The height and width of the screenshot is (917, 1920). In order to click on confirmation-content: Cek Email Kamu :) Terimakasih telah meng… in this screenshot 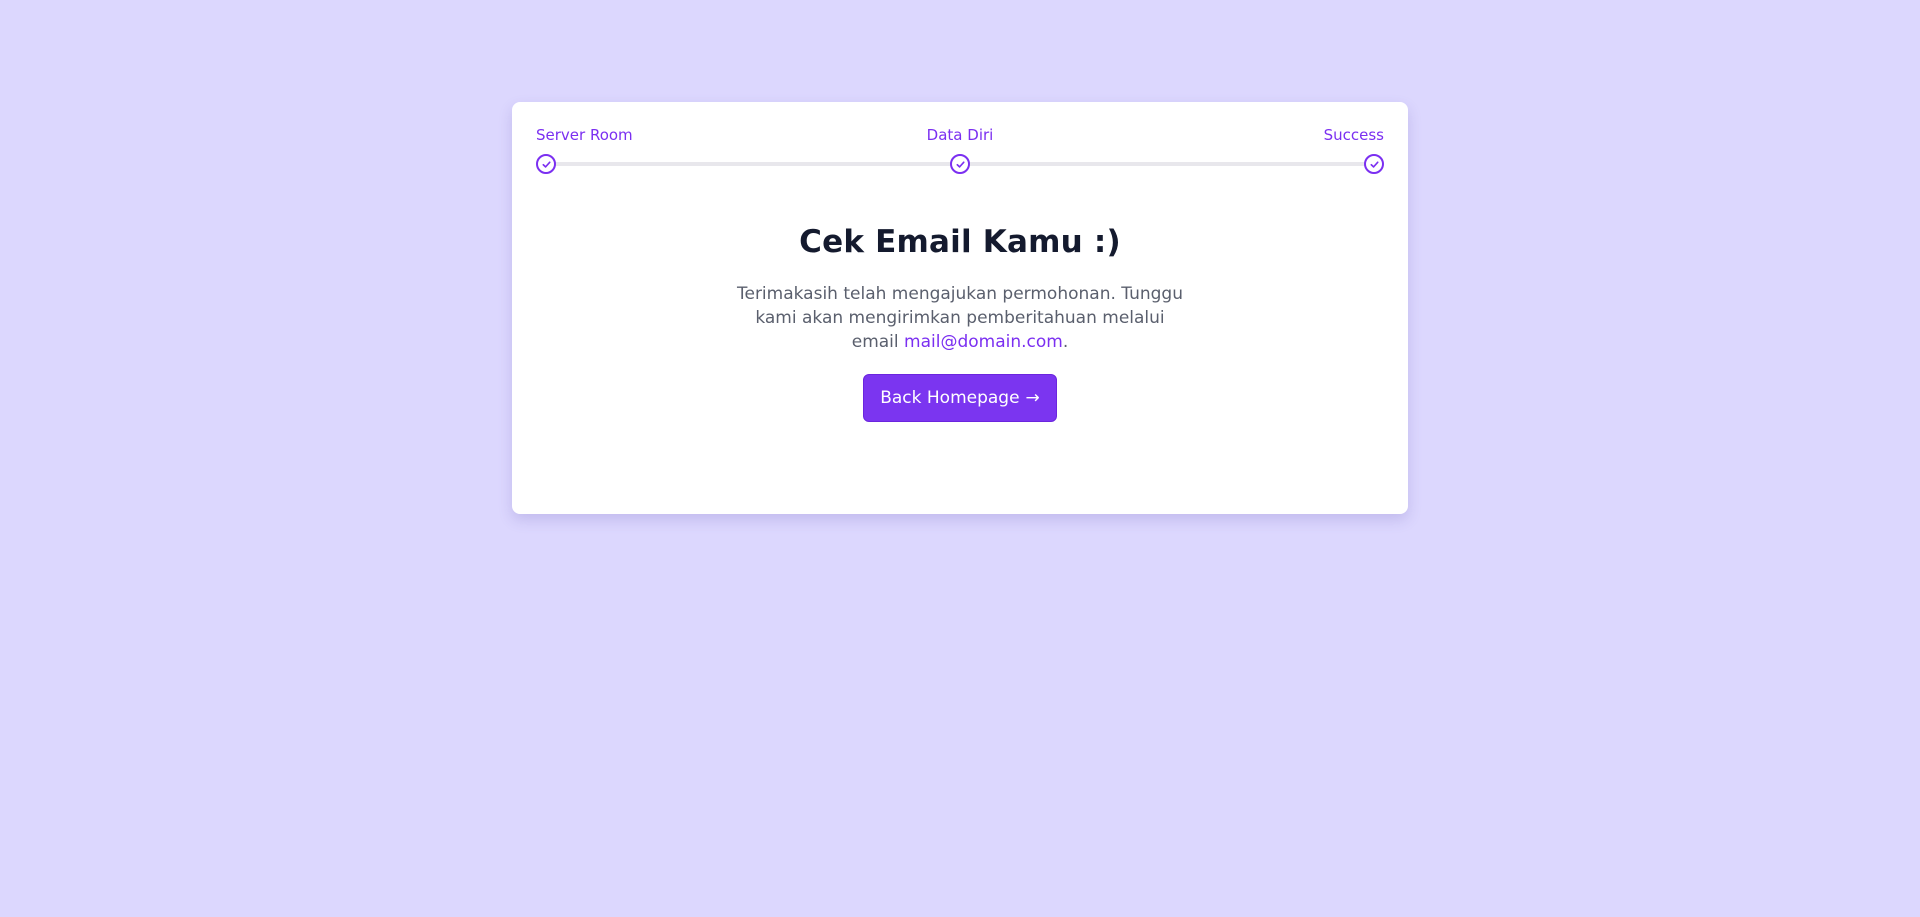, I will do `click(960, 323)`.